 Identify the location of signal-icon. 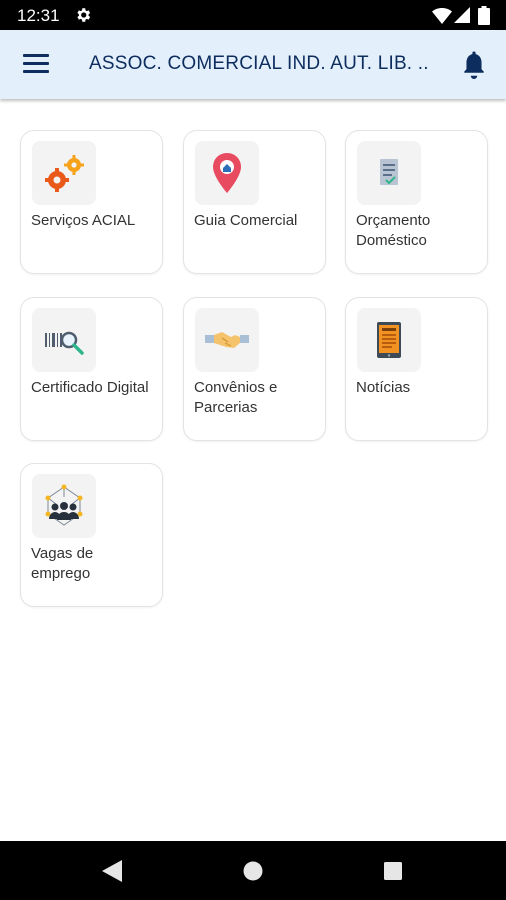
(462, 15).